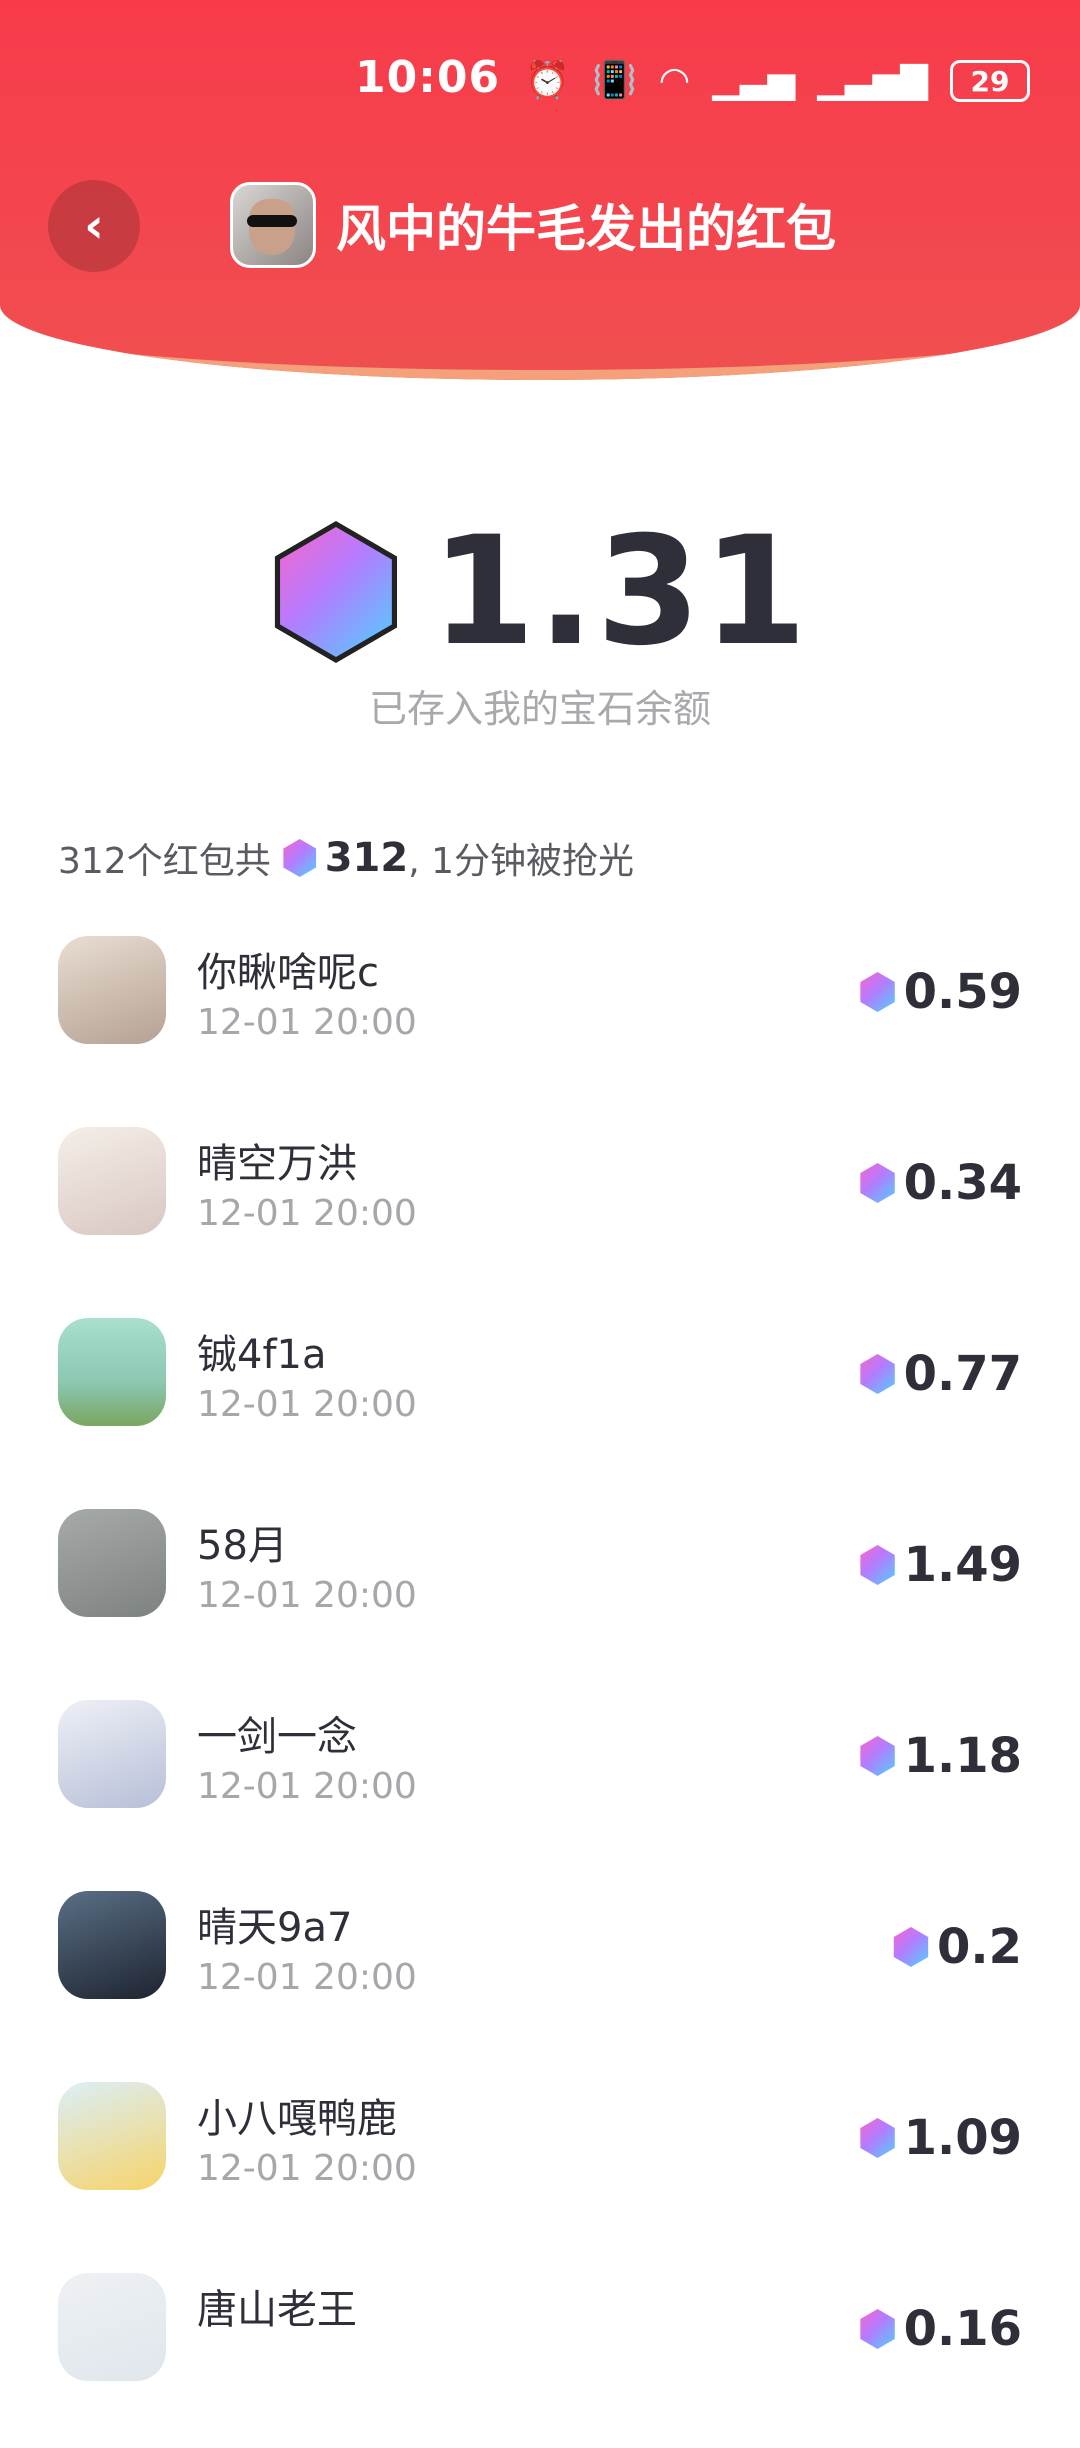 The height and width of the screenshot is (2448, 1080). Describe the element at coordinates (674, 80) in the screenshot. I see `wifi-icon: ◠` at that location.